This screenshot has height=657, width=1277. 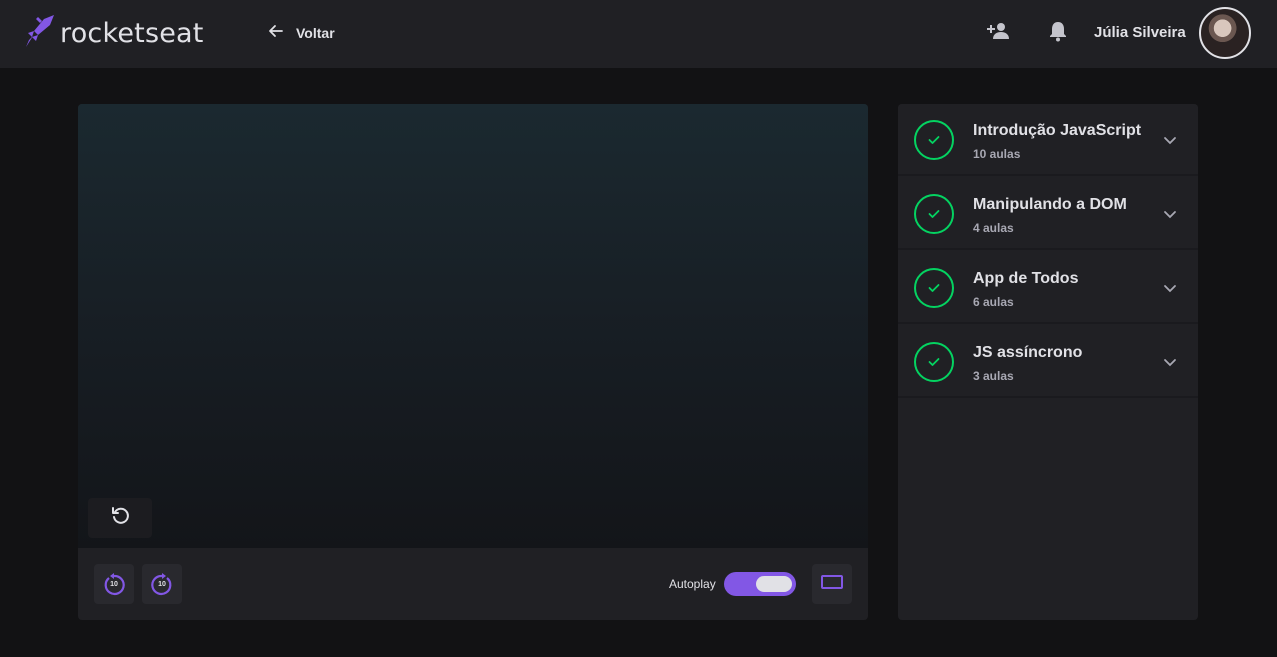 What do you see at coordinates (1140, 32) in the screenshot?
I see `user-name: Júlia Silveira` at bounding box center [1140, 32].